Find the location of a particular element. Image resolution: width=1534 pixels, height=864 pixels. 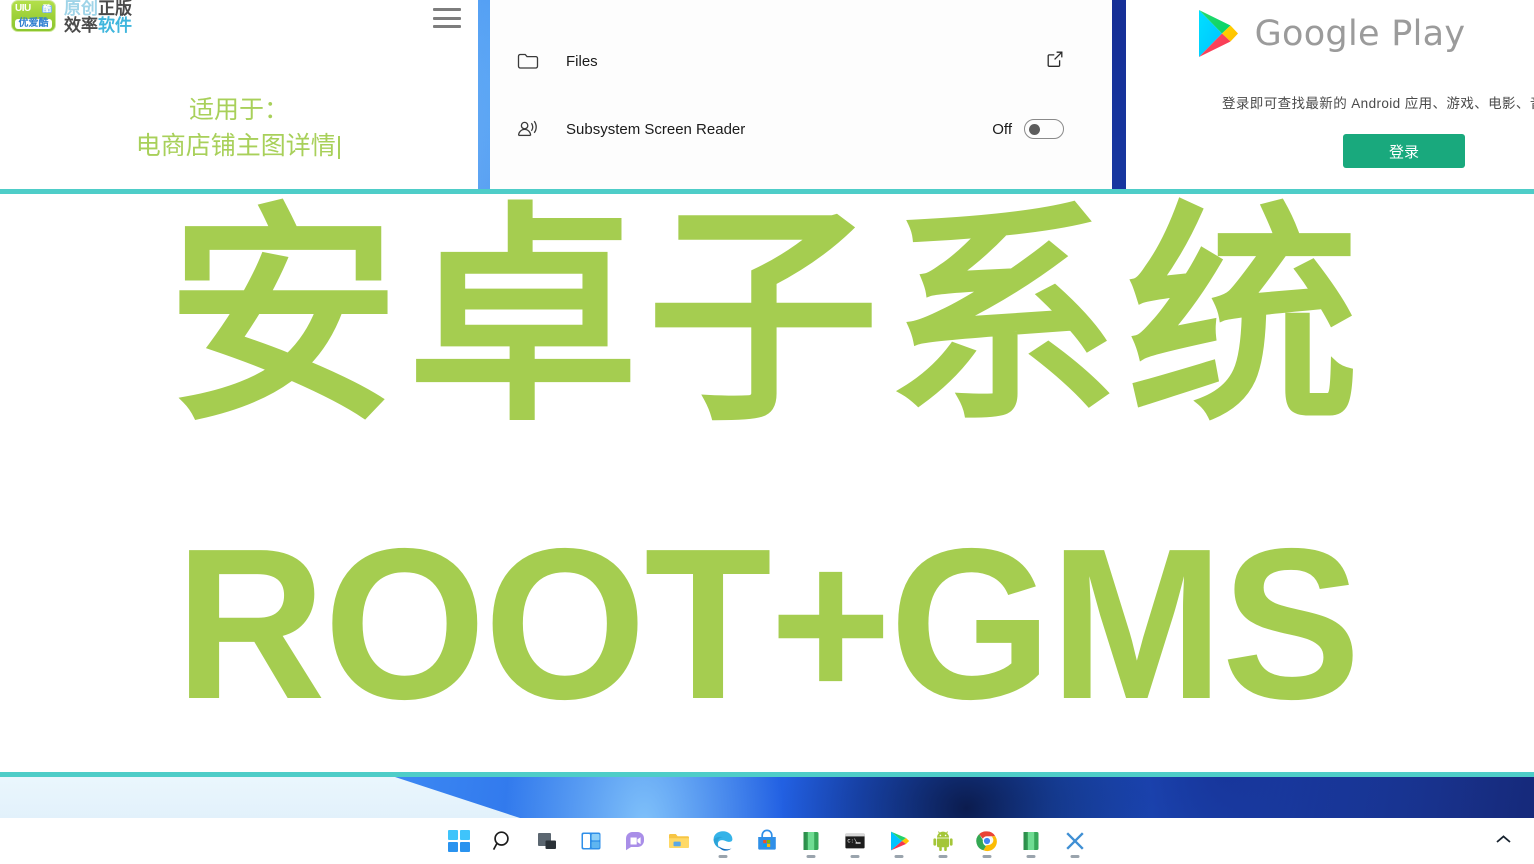

promo-subtitle: 适用于： 电商店铺主图详情| is located at coordinates (239, 128).